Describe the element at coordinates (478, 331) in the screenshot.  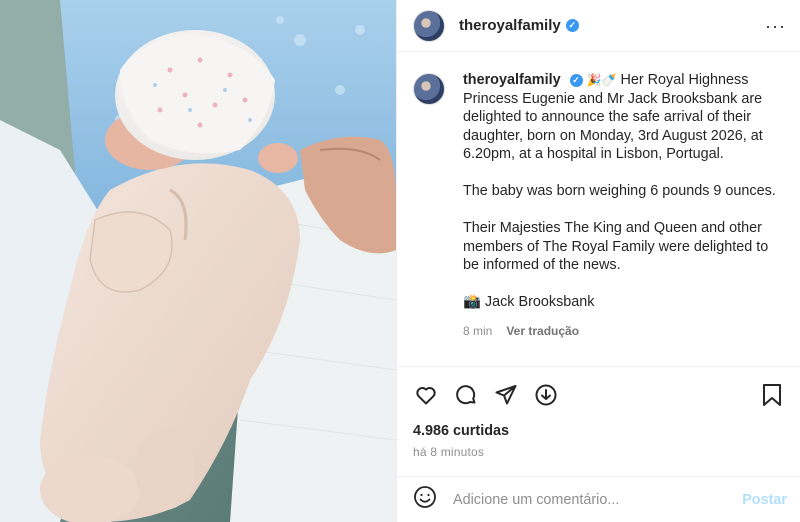
I see `caption-age: 8 min` at that location.